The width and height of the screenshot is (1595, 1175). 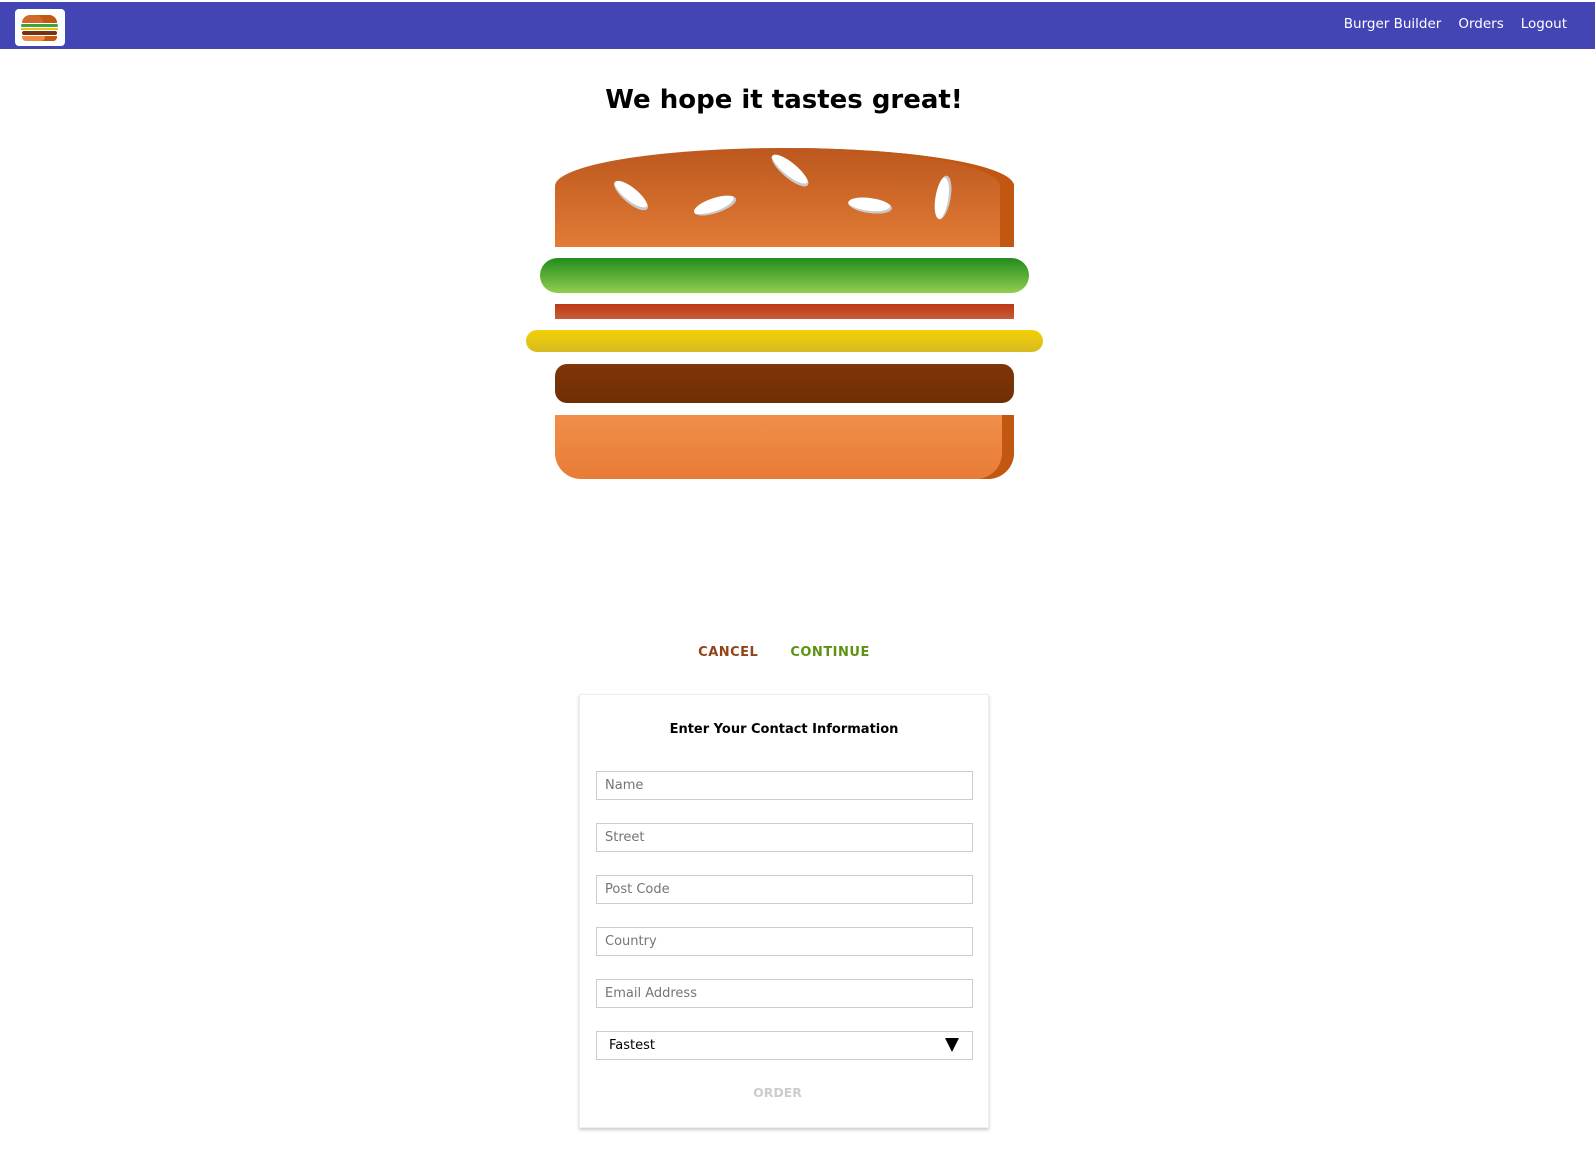 I want to click on burger-bread-top, so click(x=784, y=197).